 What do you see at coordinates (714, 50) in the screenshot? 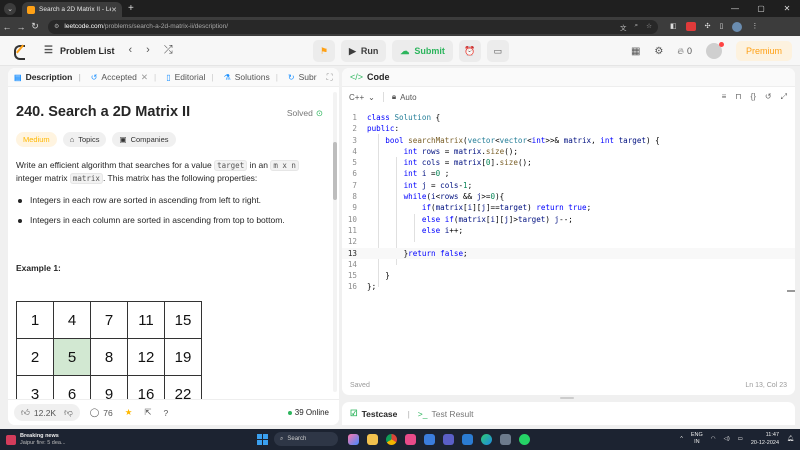
I see `user-avatar` at bounding box center [714, 50].